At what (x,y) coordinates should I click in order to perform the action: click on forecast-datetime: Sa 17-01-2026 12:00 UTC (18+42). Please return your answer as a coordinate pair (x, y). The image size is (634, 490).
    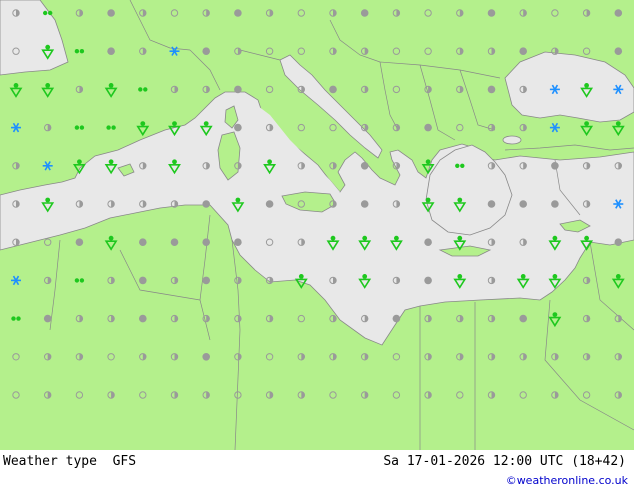
    Looking at the image, I should click on (504, 461).